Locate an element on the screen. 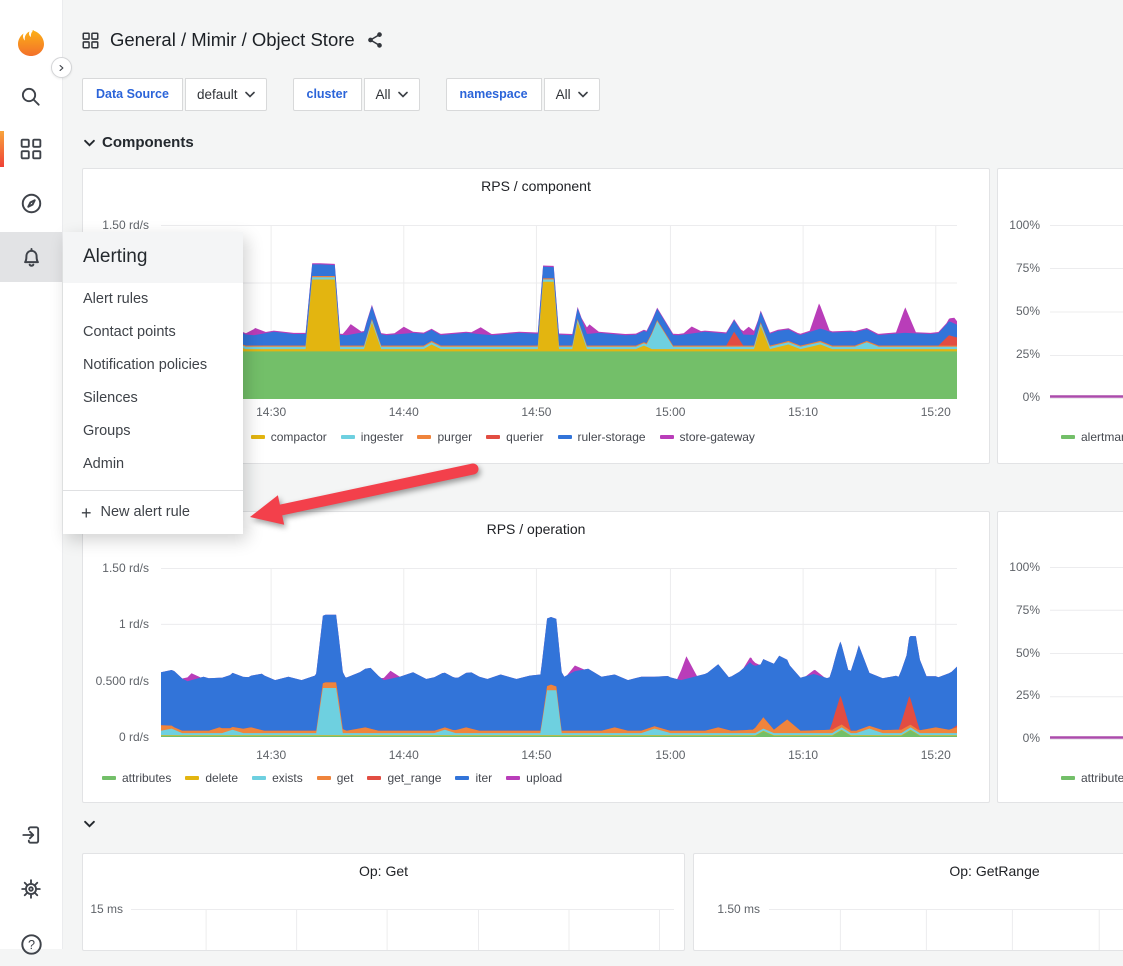 This screenshot has width=1123, height=966. page-title: General / Mimir / Object Store is located at coordinates (232, 40).